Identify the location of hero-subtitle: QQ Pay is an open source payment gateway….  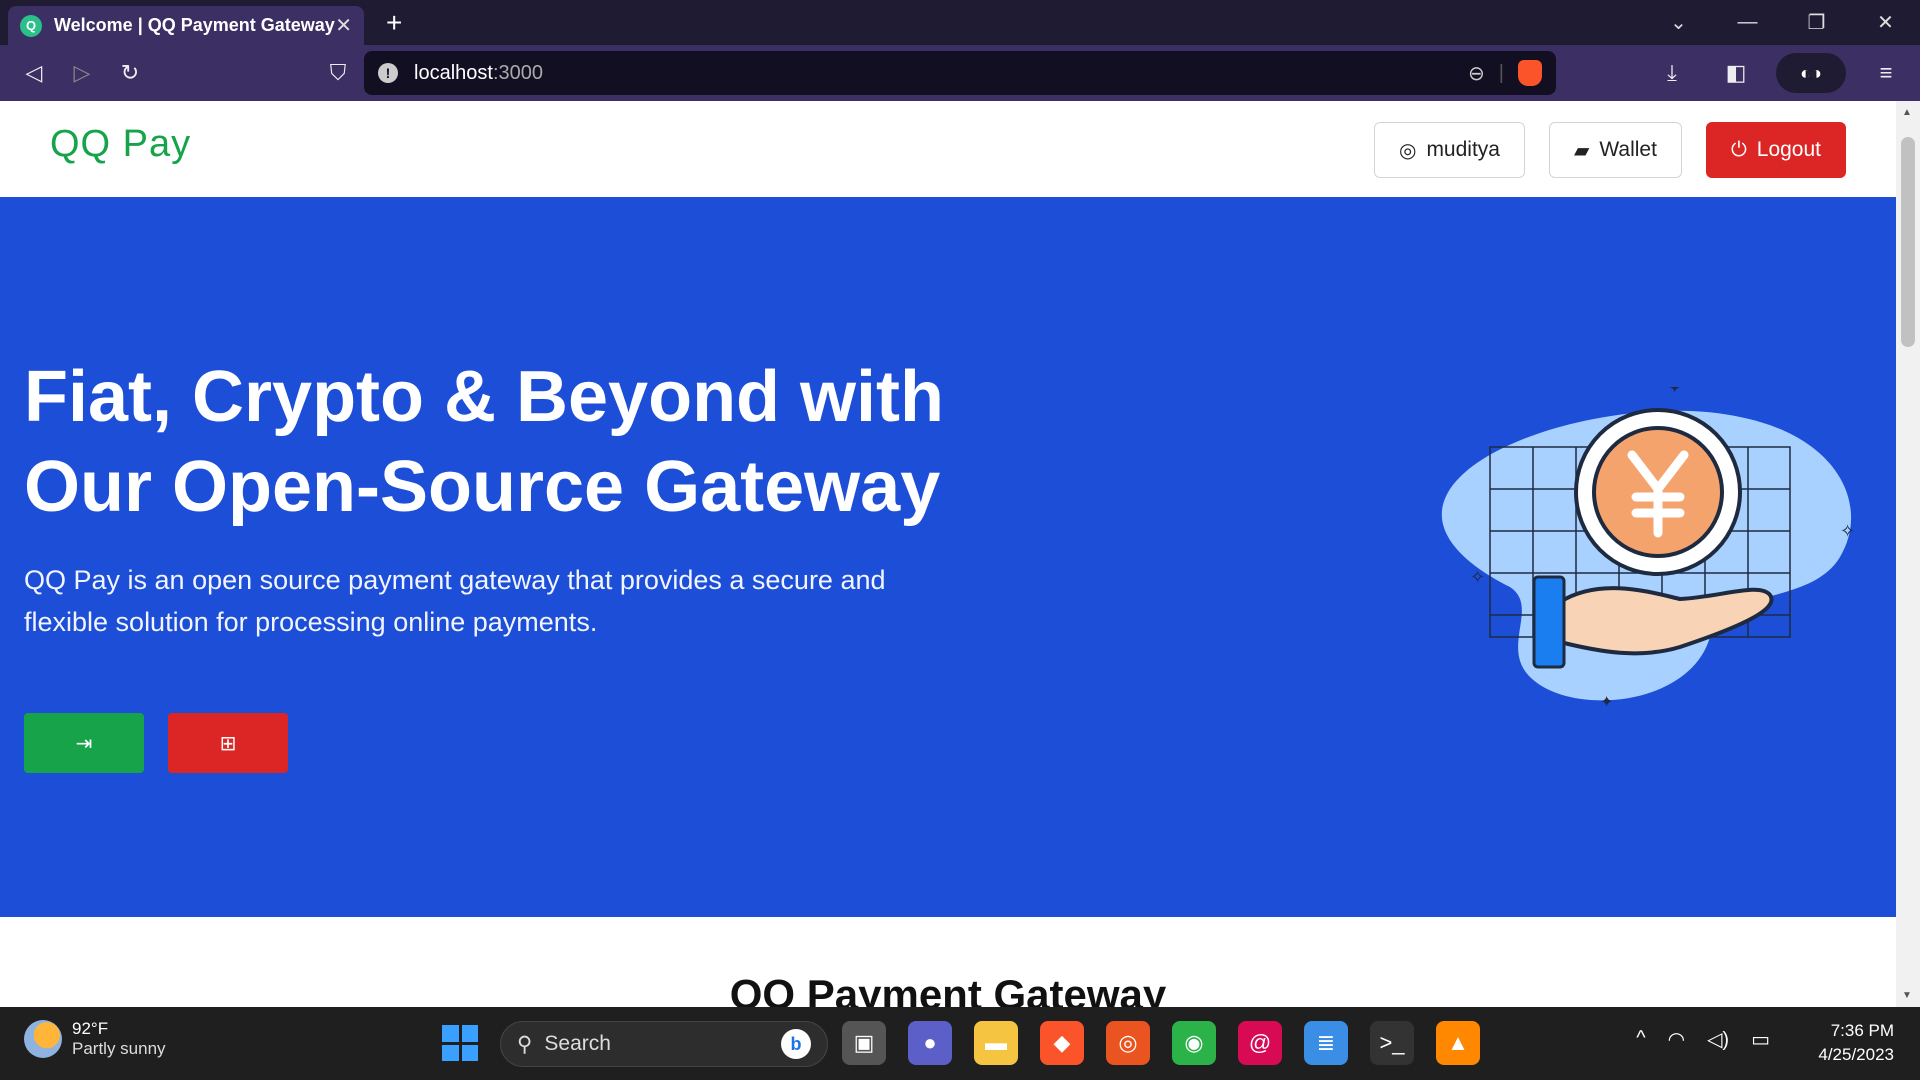
(455, 601).